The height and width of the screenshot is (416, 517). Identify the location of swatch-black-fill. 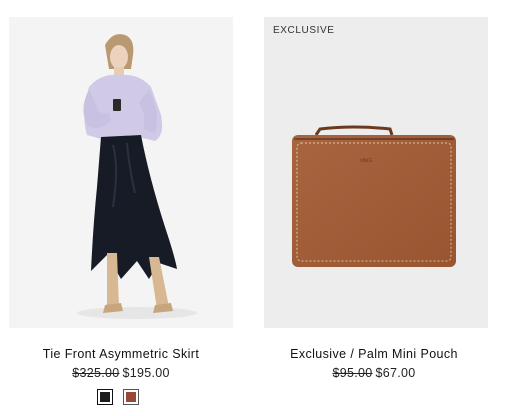
(105, 397).